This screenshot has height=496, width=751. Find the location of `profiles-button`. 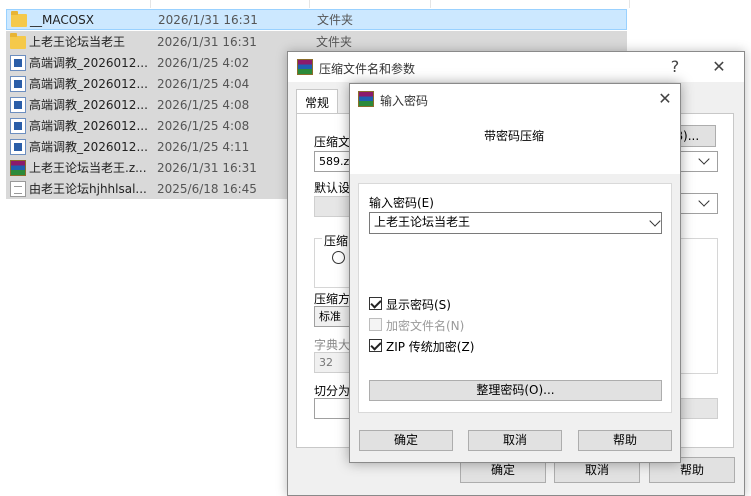

profiles-button is located at coordinates (334, 206).